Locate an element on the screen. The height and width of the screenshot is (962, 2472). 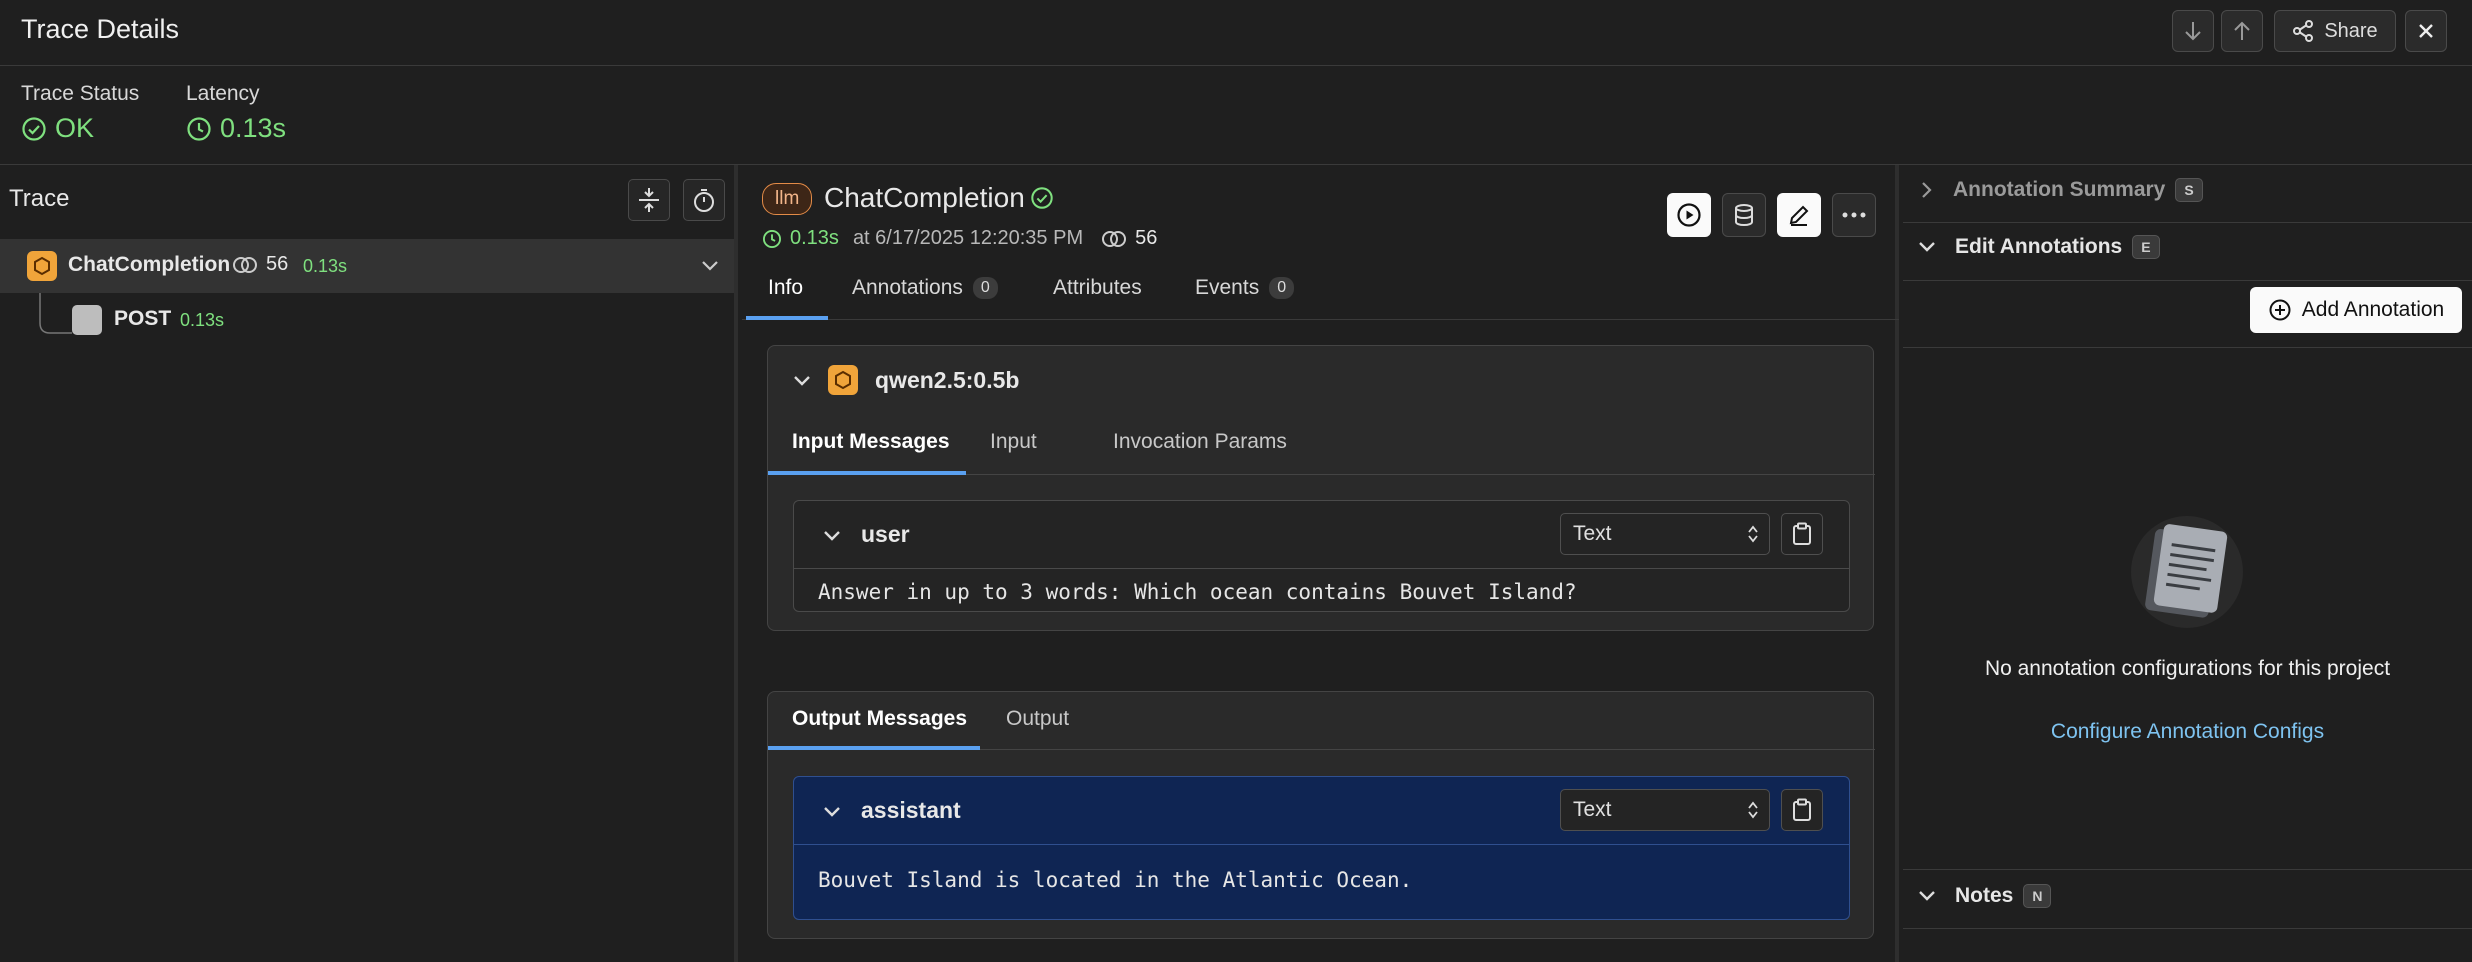
share-label: Share is located at coordinates (2351, 30).